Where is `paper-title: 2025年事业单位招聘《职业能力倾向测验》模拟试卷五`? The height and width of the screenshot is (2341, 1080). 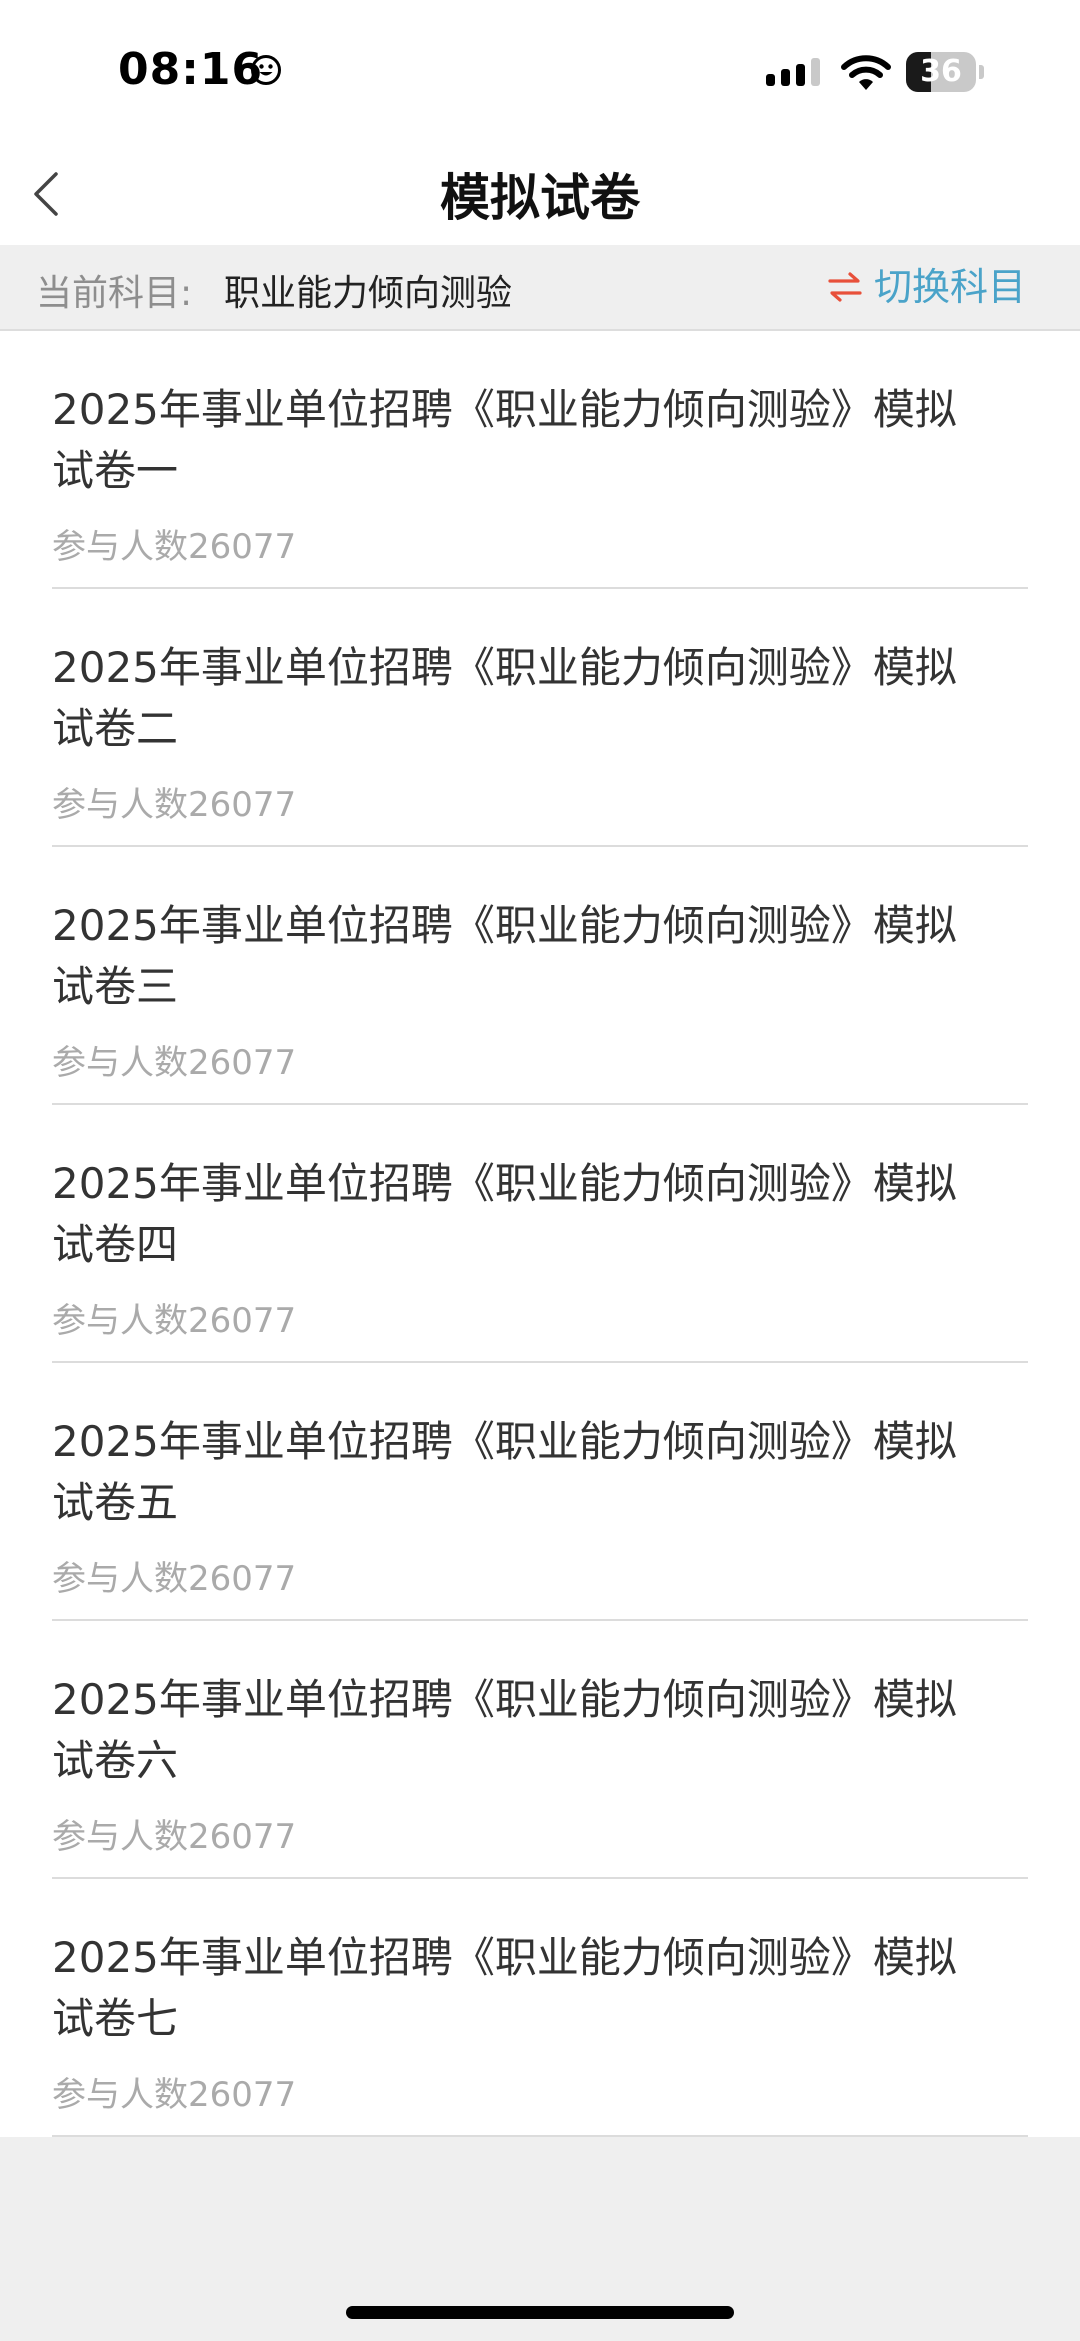 paper-title: 2025年事业单位招聘《职业能力倾向测验》模拟试卷五 is located at coordinates (504, 1472).